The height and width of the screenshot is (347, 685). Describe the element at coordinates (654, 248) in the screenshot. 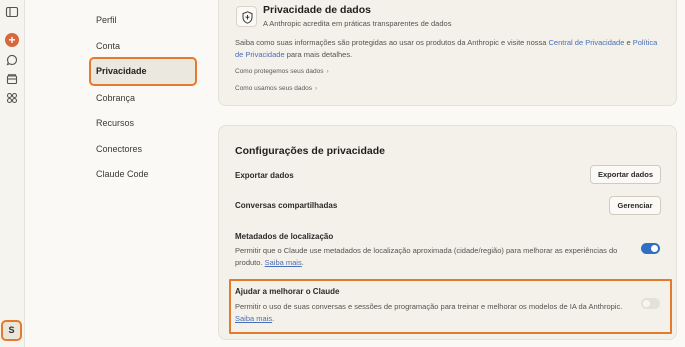

I see `toggle-knob` at that location.